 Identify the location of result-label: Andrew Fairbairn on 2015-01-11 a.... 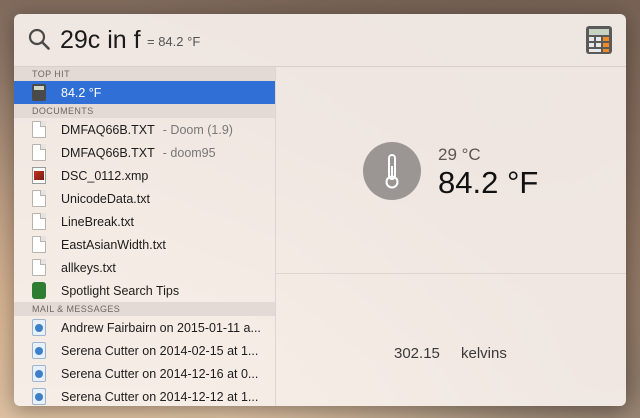
(161, 327).